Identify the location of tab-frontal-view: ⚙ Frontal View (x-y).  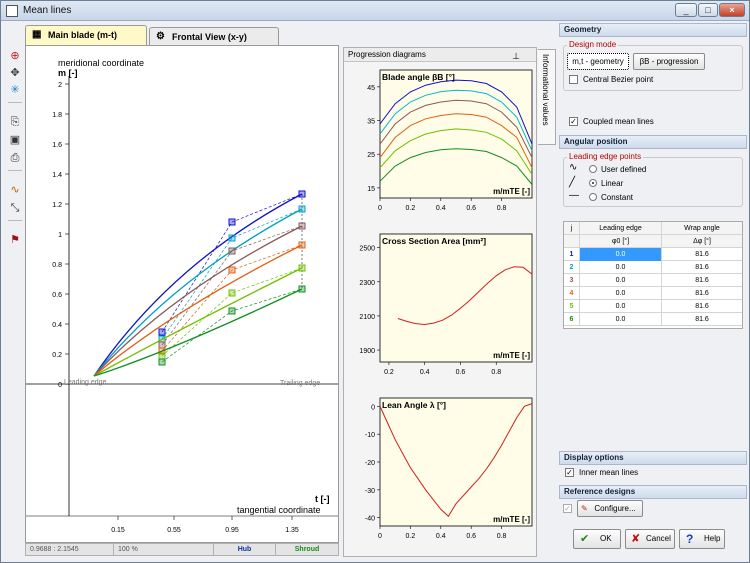
(214, 36).